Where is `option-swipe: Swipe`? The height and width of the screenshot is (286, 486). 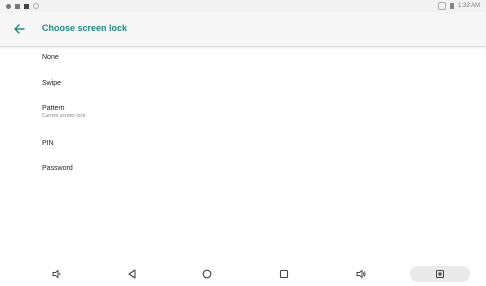 option-swipe: Swipe is located at coordinates (51, 83).